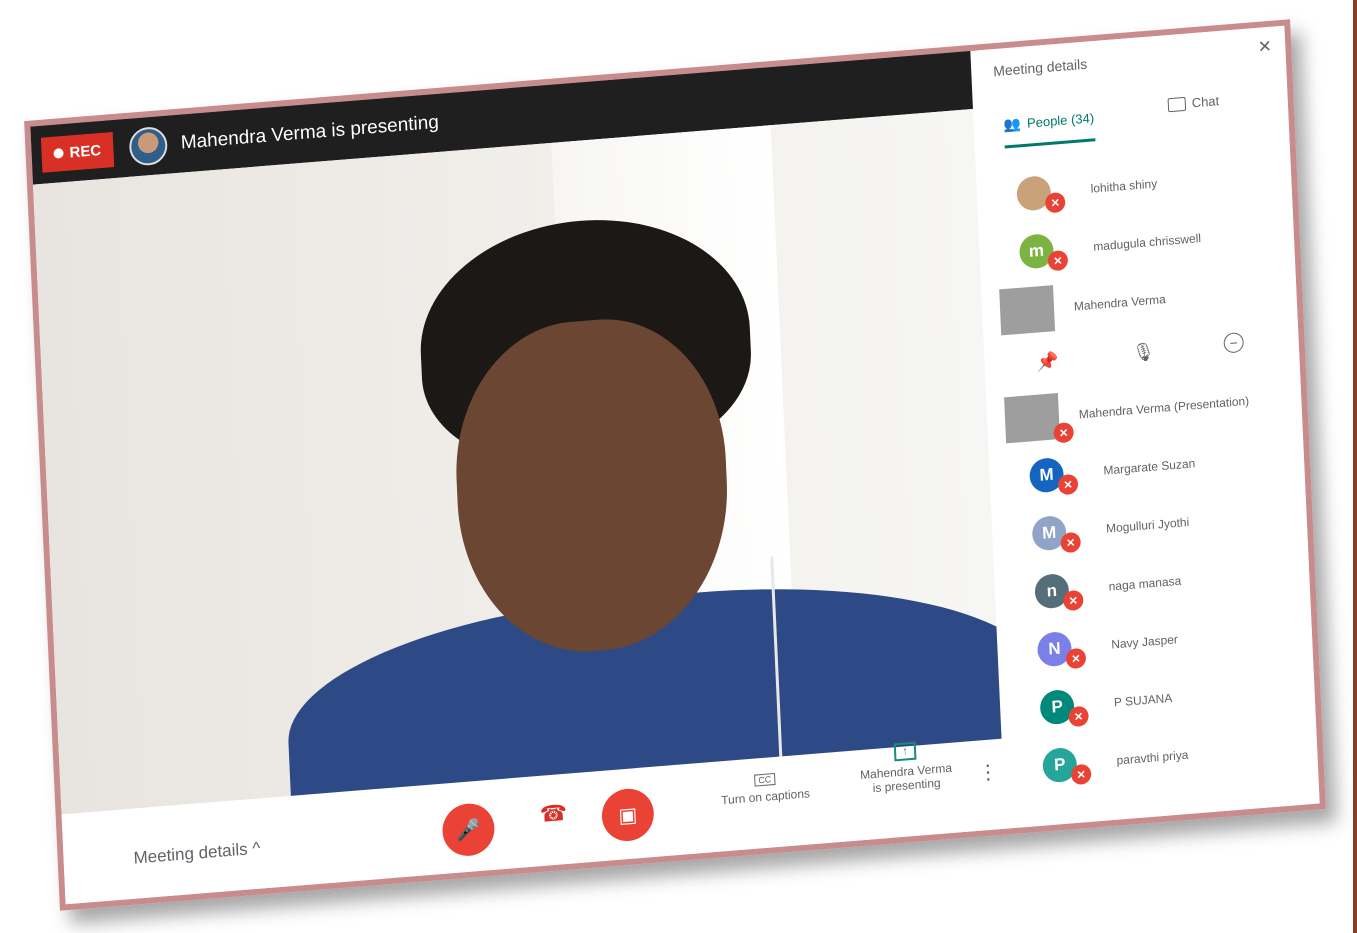 This screenshot has width=1357, height=933. Describe the element at coordinates (1147, 242) in the screenshot. I see `participant-name: madugula chrisswell` at that location.